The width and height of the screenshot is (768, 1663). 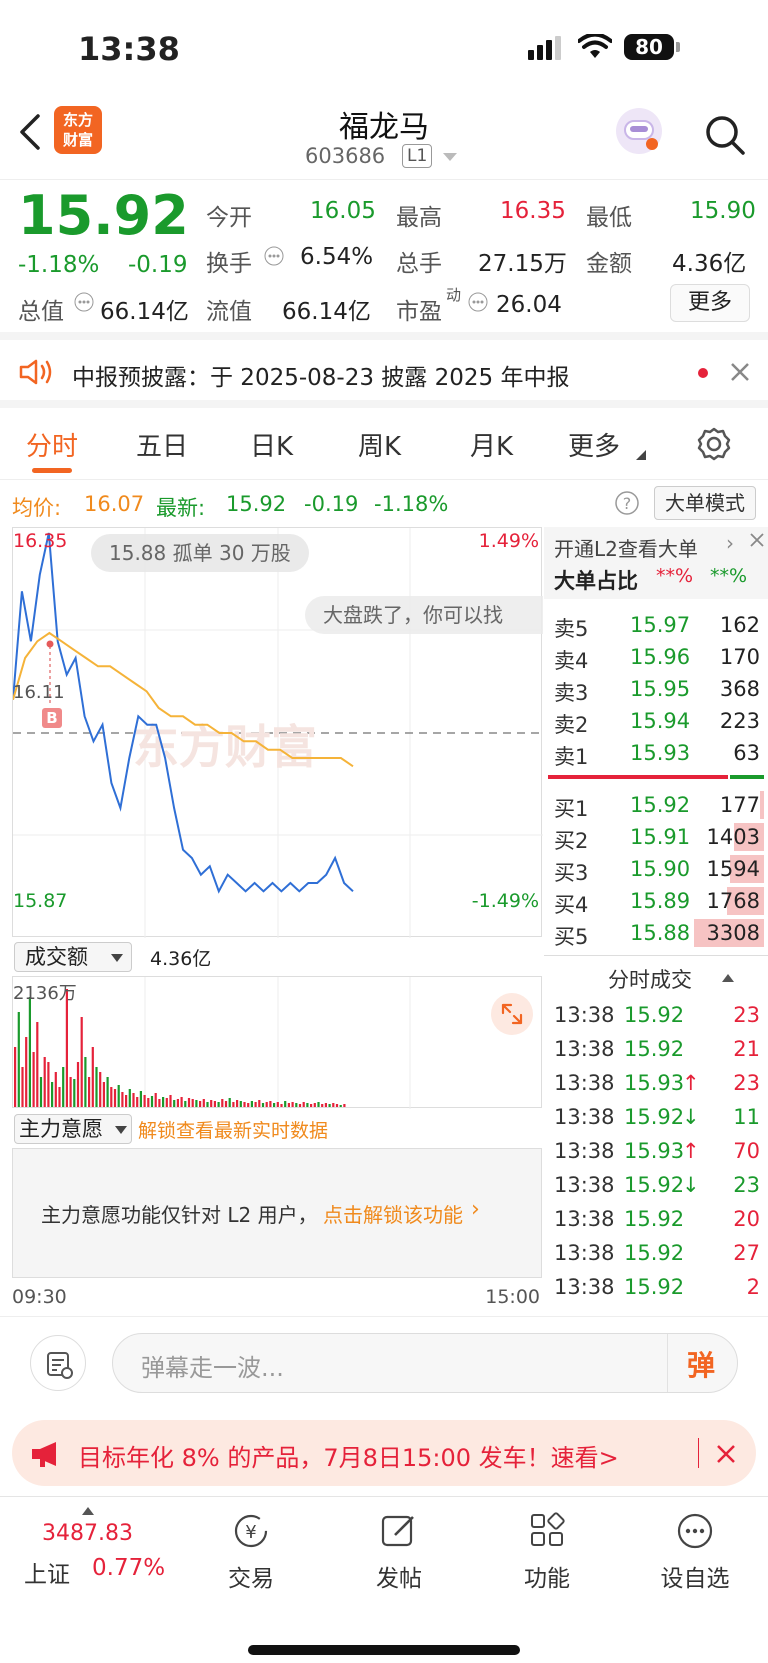 I want to click on bid-row: 买5 15.88 3308, so click(x=656, y=933).